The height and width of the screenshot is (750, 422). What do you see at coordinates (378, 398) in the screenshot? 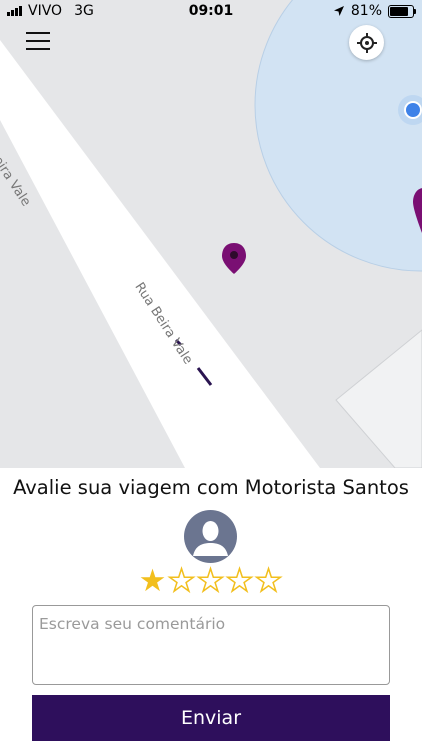
I see `map-building` at bounding box center [378, 398].